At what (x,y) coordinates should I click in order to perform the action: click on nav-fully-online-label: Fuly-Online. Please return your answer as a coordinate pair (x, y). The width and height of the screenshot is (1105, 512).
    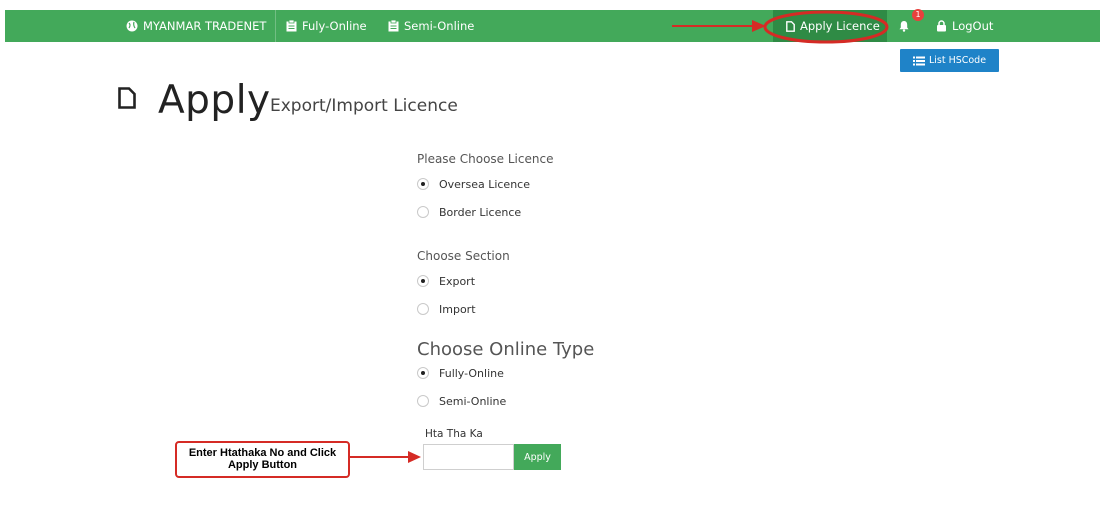
    Looking at the image, I should click on (334, 26).